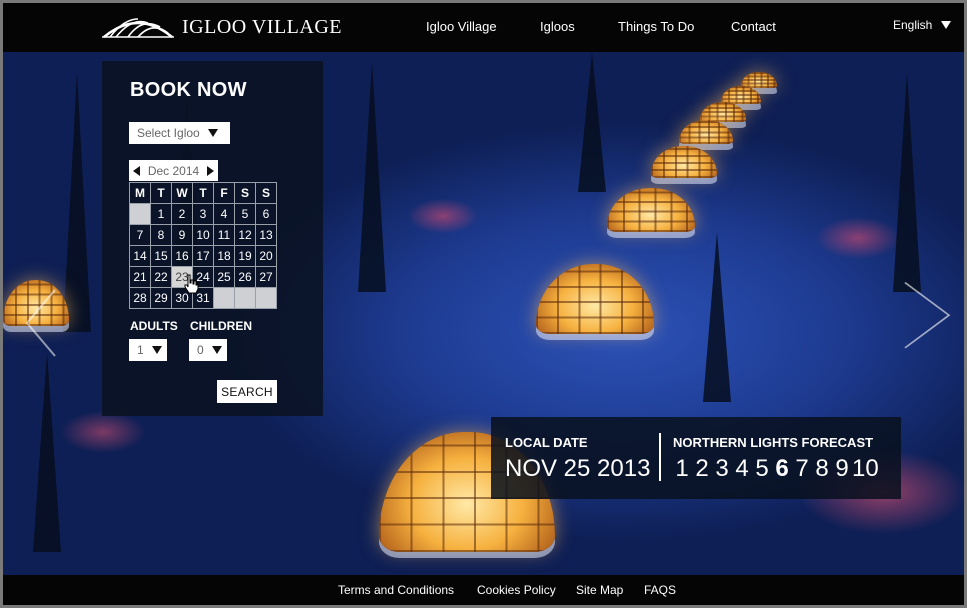 The height and width of the screenshot is (608, 967). I want to click on month-label: Dec 2014, so click(173, 170).